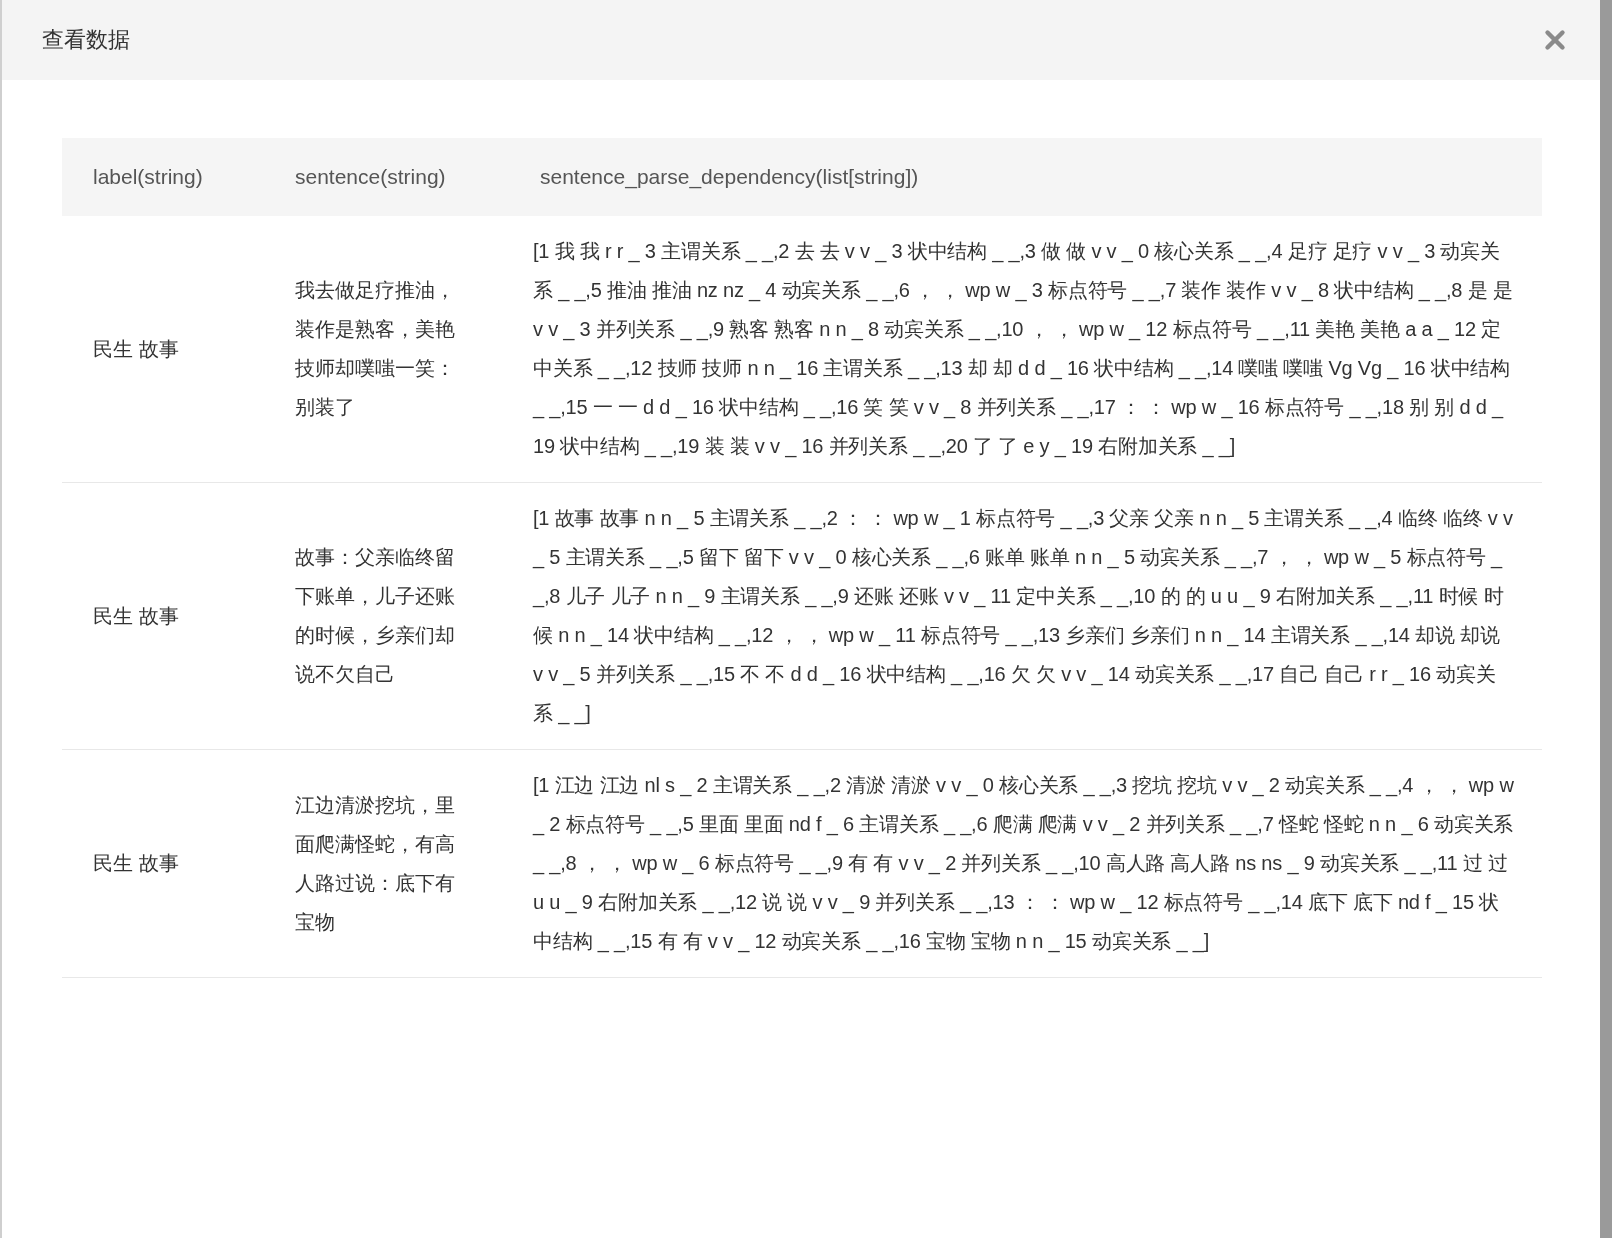  What do you see at coordinates (1025, 616) in the screenshot?
I see `table-cell: [1 故事 故事 n n _ 5 主谓关系 _ _,2 ： ： wp w _ 1 标点符号 _ _,3 父亲 父亲 n n _ 5 主谓关系 _ _,4 临终 临终 v v _ 5 主谓关系 _ _,5 留下 留下 v v _ 0 核心关系 _ _,6 账单 账单 n n _ 5 动宾关系 _ _,7 ， ， wp w _ 5 标点符号 _ _,8 儿子 儿子 n n _ 9 主谓关系 _ _,9 还账 还账 v v _ 11 定中关系 _ _,10 的 的 u u _ 9 右附加关系 _ _,11 时候 时候 n n _ 14 状中结构 _ _,12 ， ， wp w _ 11 标点符号 _ _,13 乡亲们 乡亲们 n n _ 14 主谓关系 _ _,14 却说 却说 v v _ 5 并列关系 _ _,15 不 不 d d _ 16 状中结构 _ _,16 欠 欠 v v _ 14 动宾关系 _ _,17 自己 自己 r r _ 16 动宾关系 _ _]` at bounding box center [1025, 616].